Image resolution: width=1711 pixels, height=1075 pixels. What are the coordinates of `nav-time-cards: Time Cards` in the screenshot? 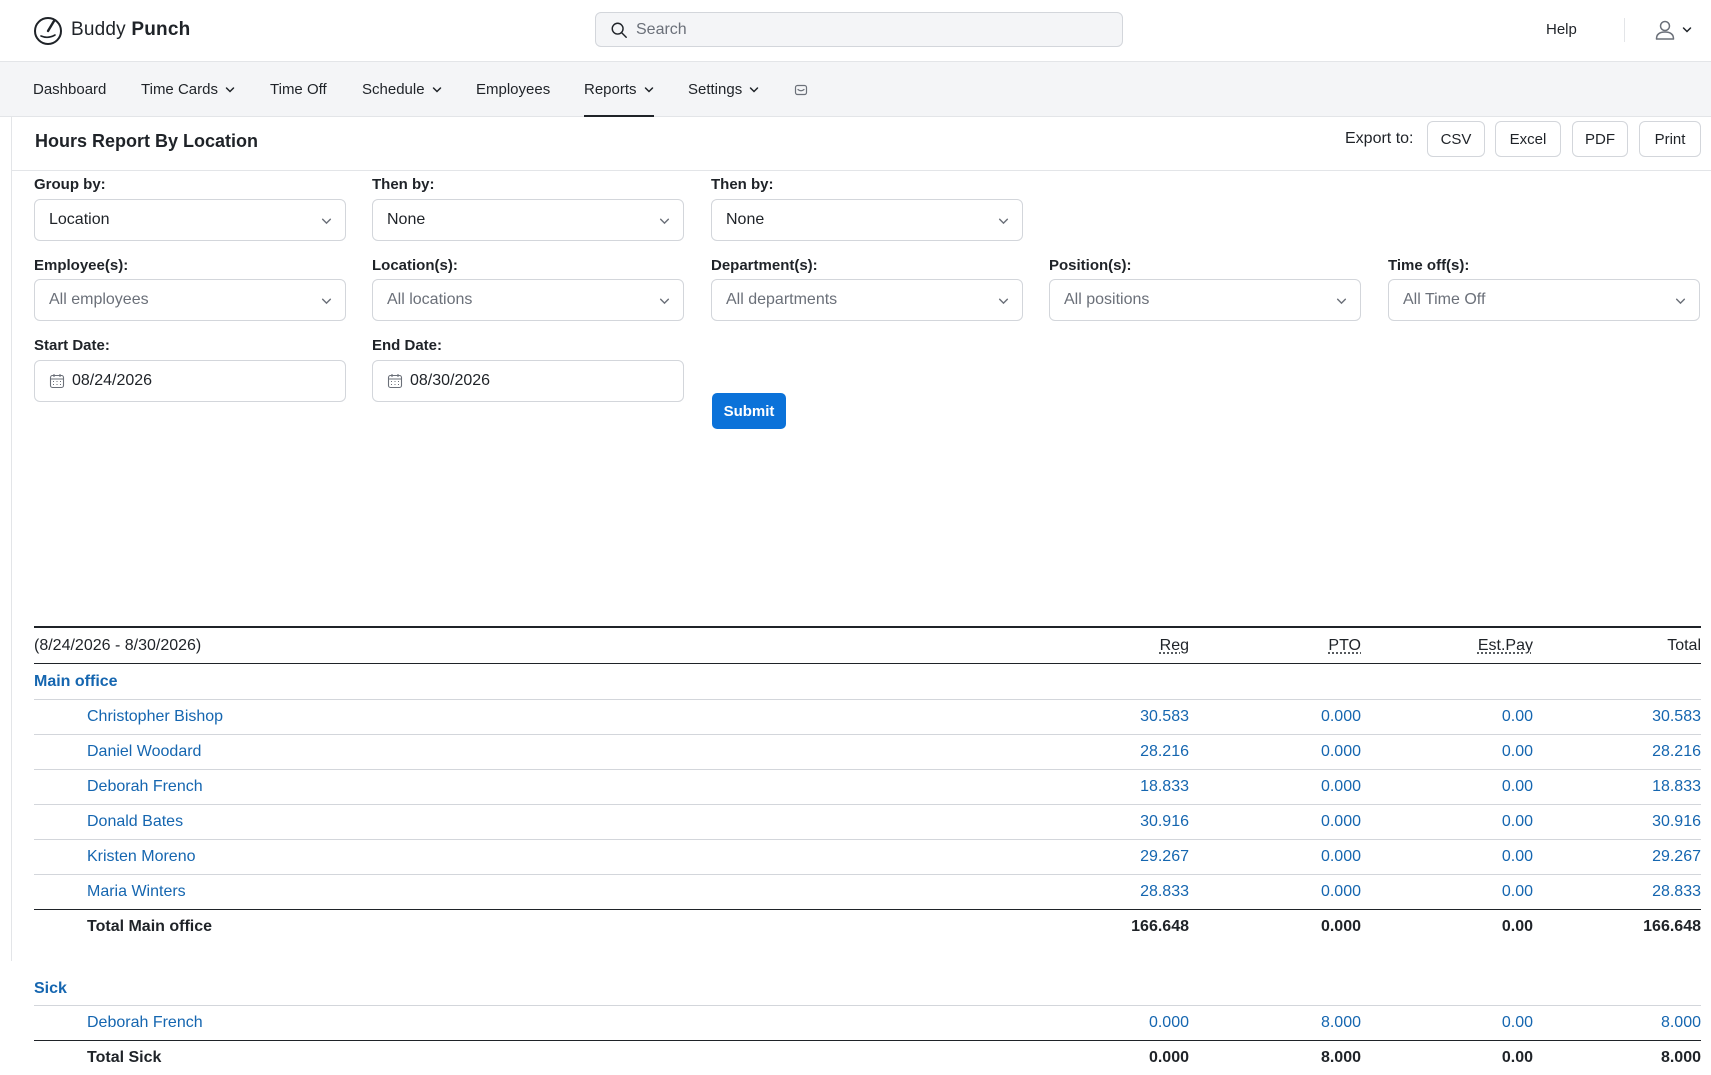 It's located at (188, 89).